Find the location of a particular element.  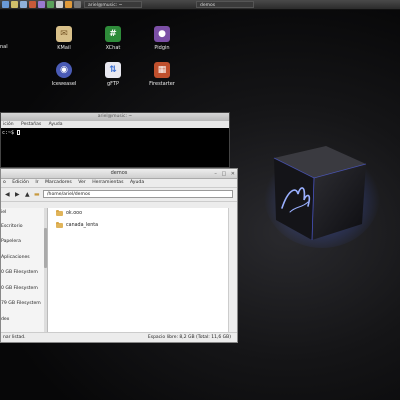

sidebar-item: dex is located at coordinates (5, 319).